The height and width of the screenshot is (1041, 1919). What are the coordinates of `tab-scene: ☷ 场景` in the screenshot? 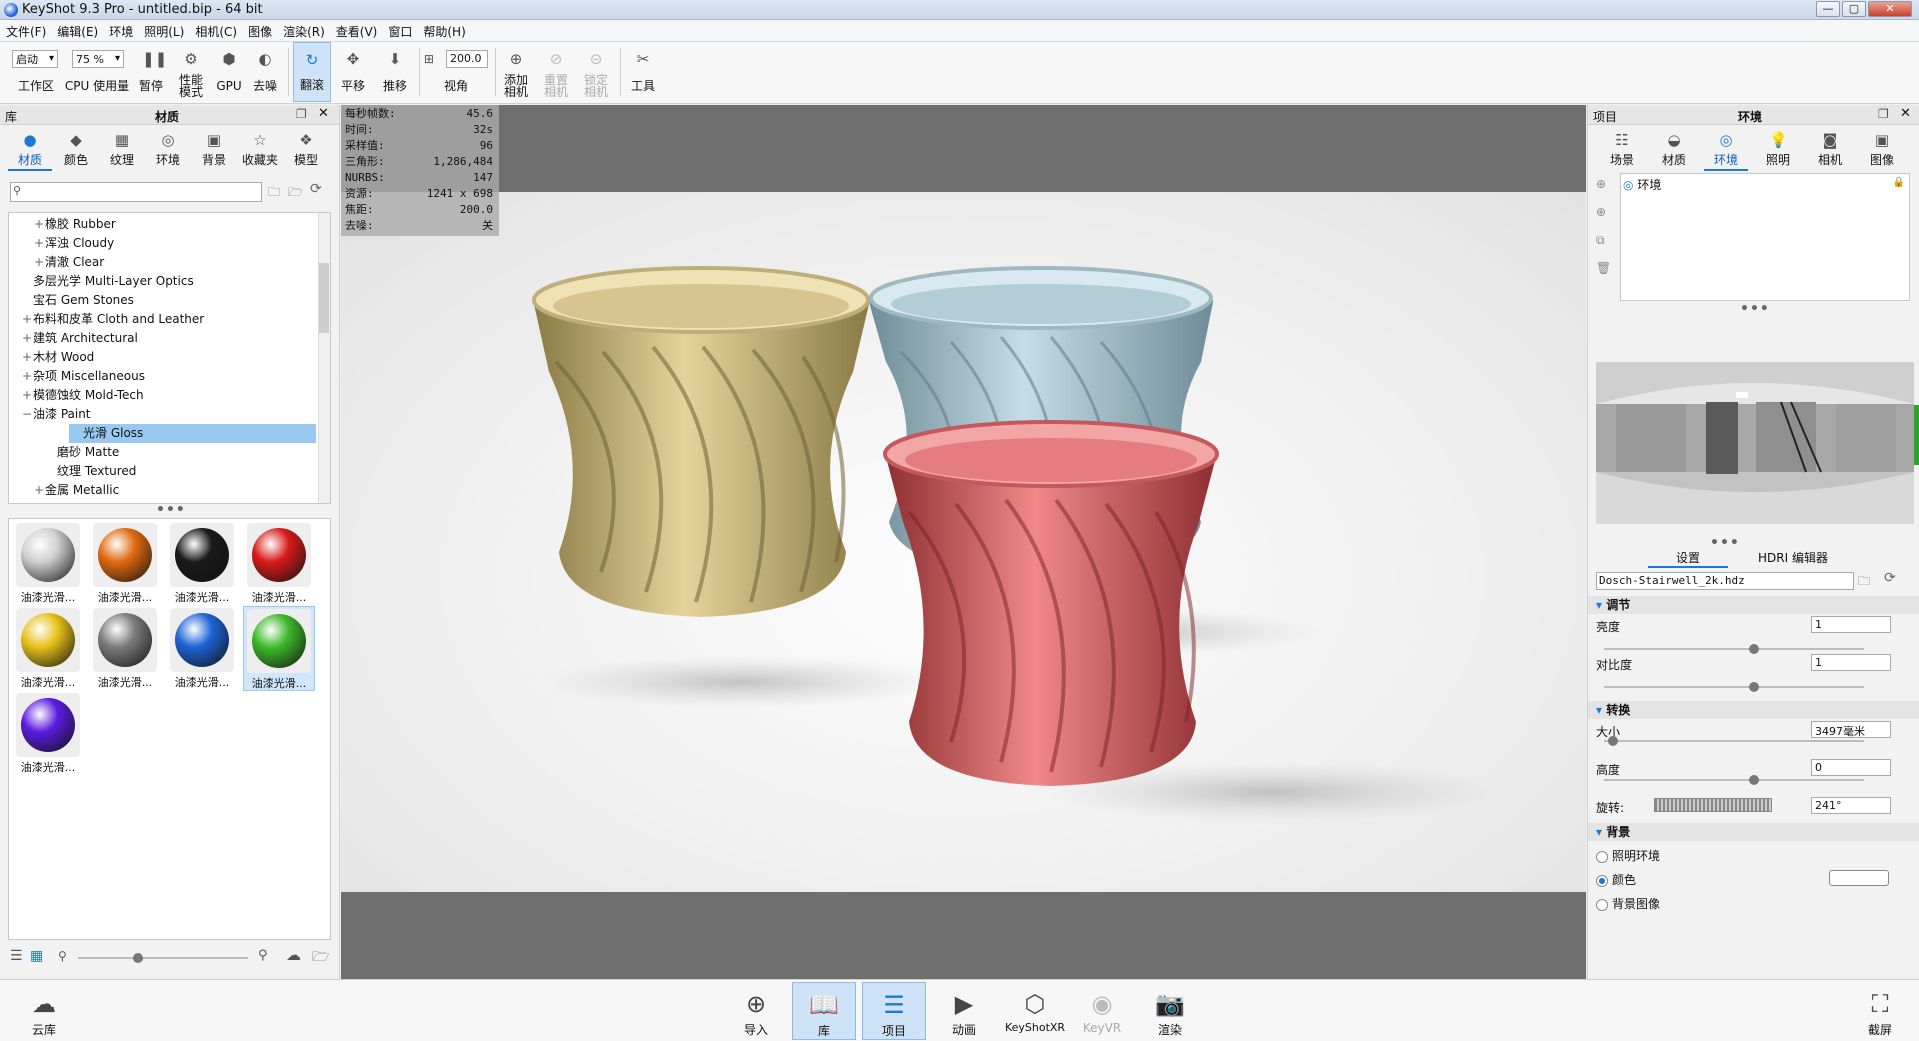 It's located at (1622, 149).